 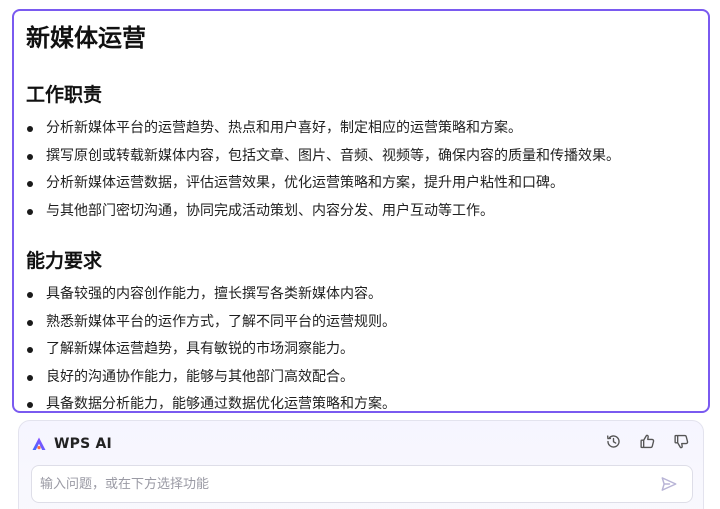 I want to click on send-icon, so click(x=670, y=485).